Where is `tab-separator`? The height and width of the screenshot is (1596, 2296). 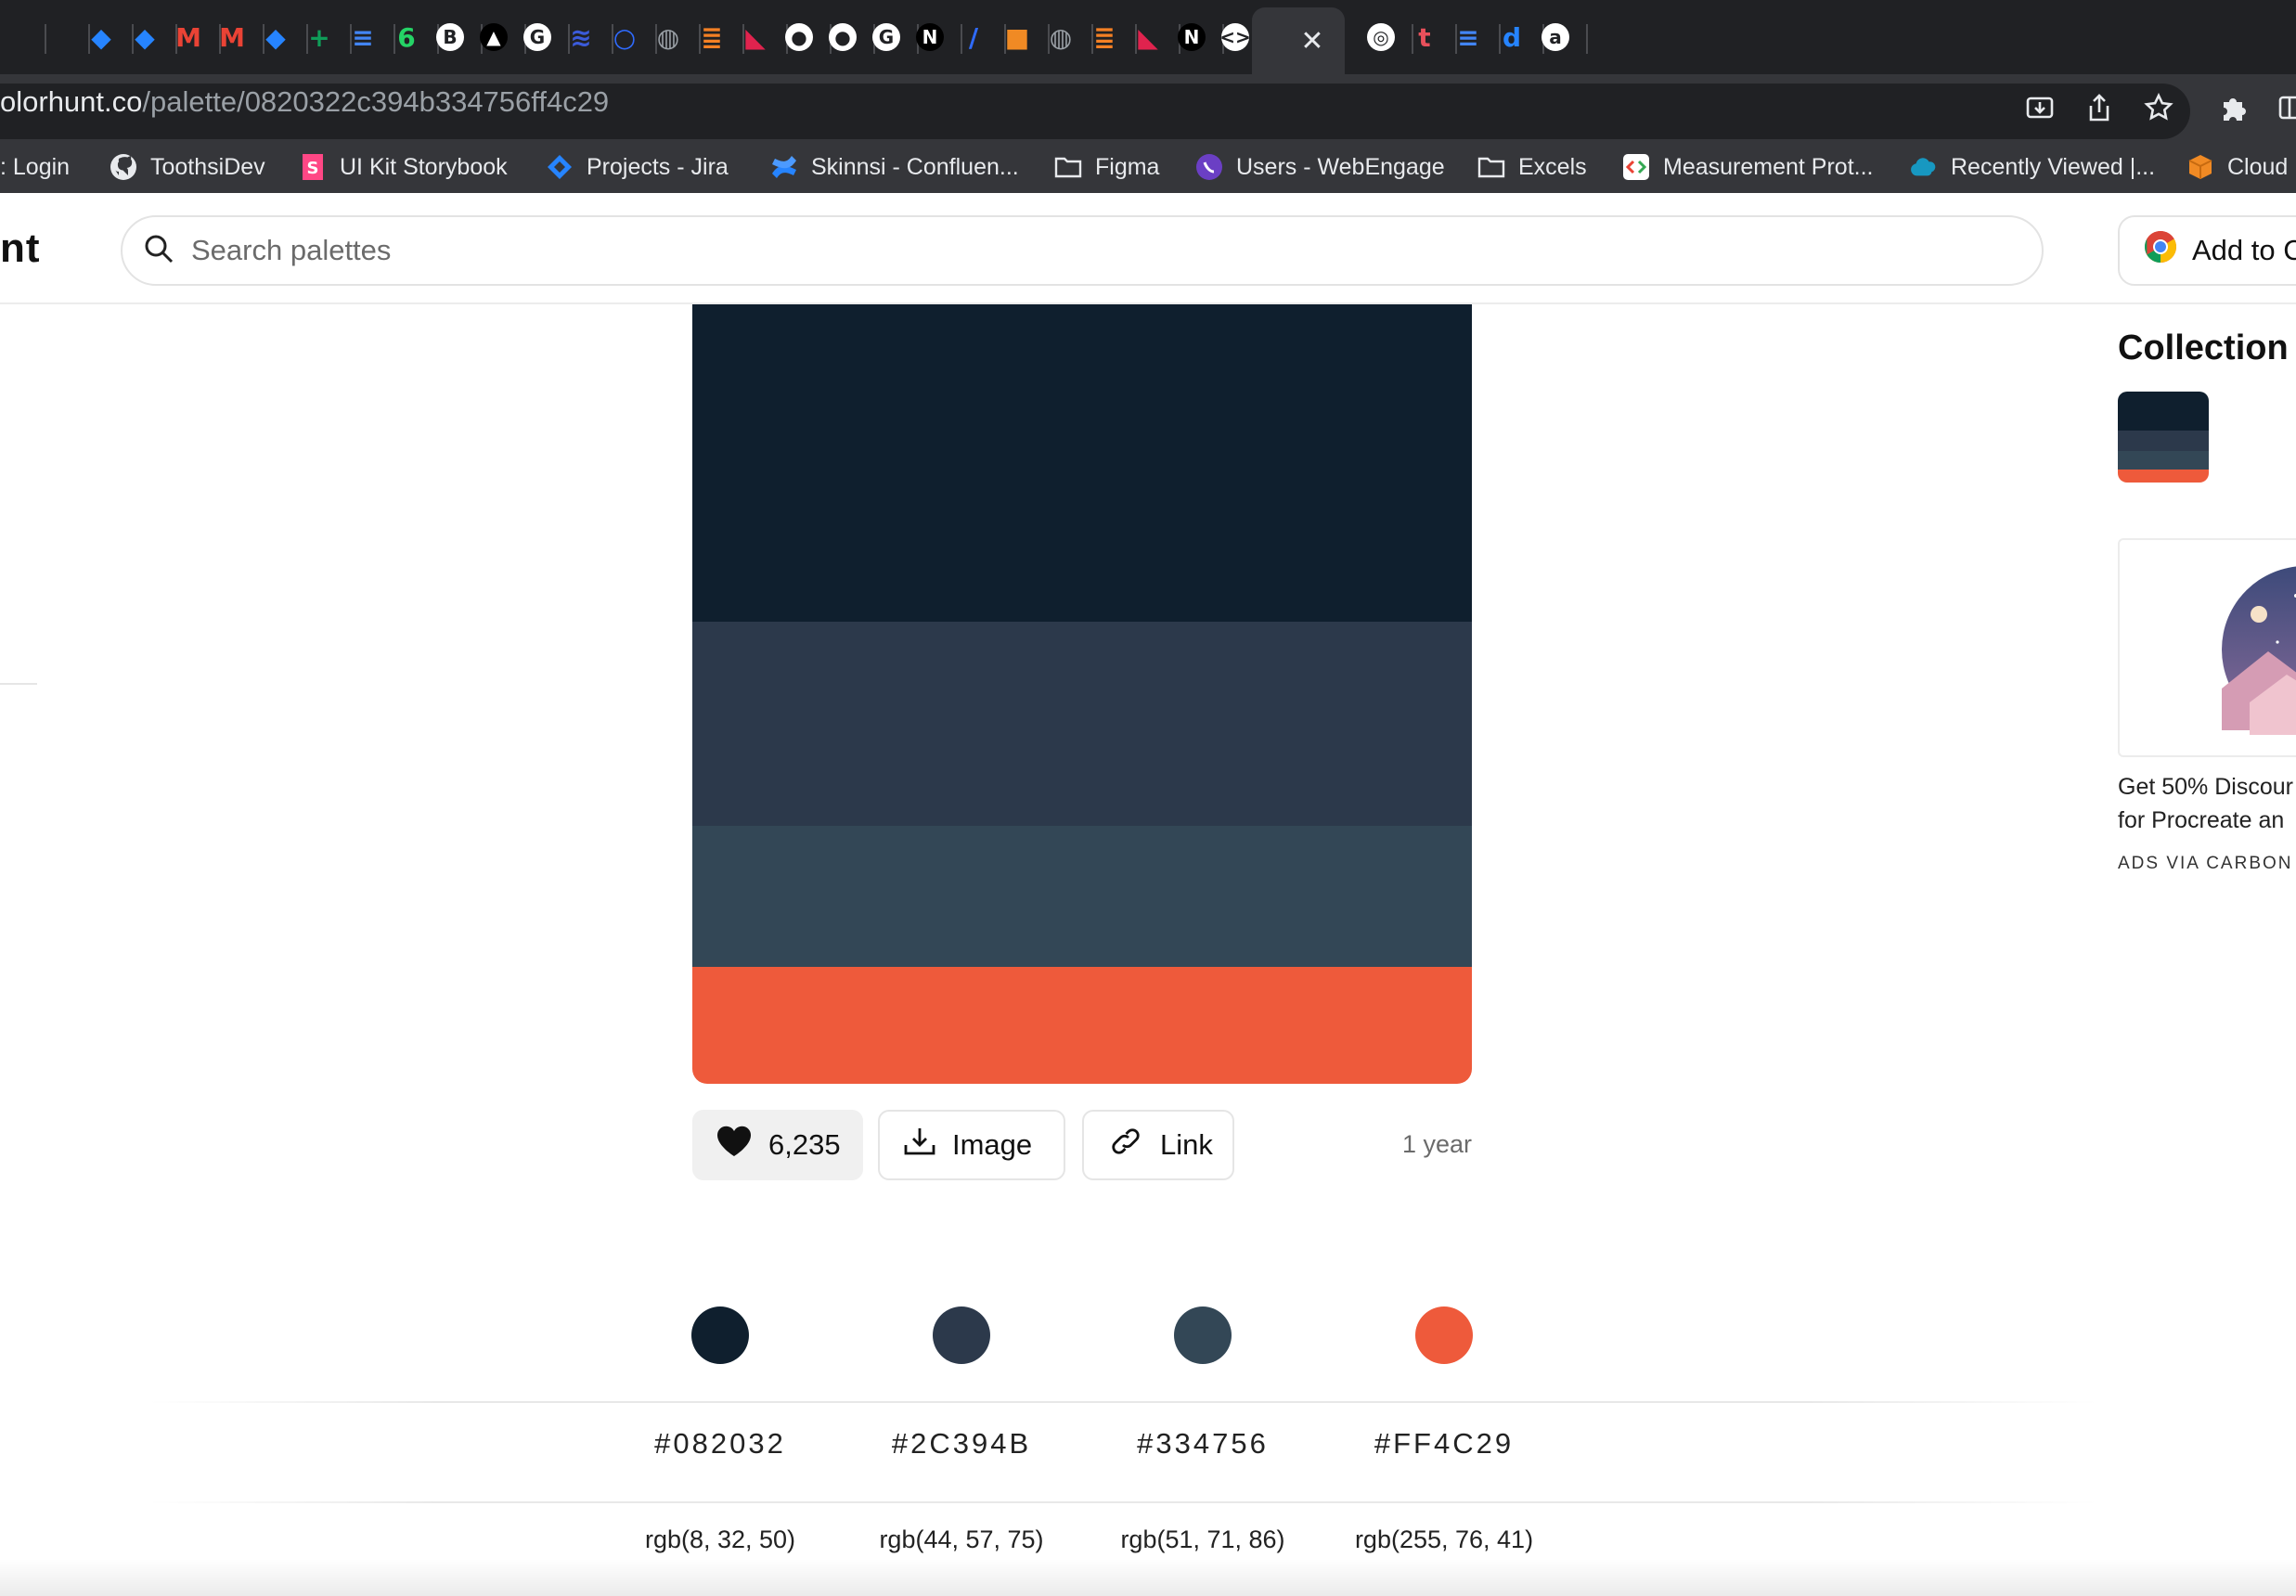 tab-separator is located at coordinates (1587, 39).